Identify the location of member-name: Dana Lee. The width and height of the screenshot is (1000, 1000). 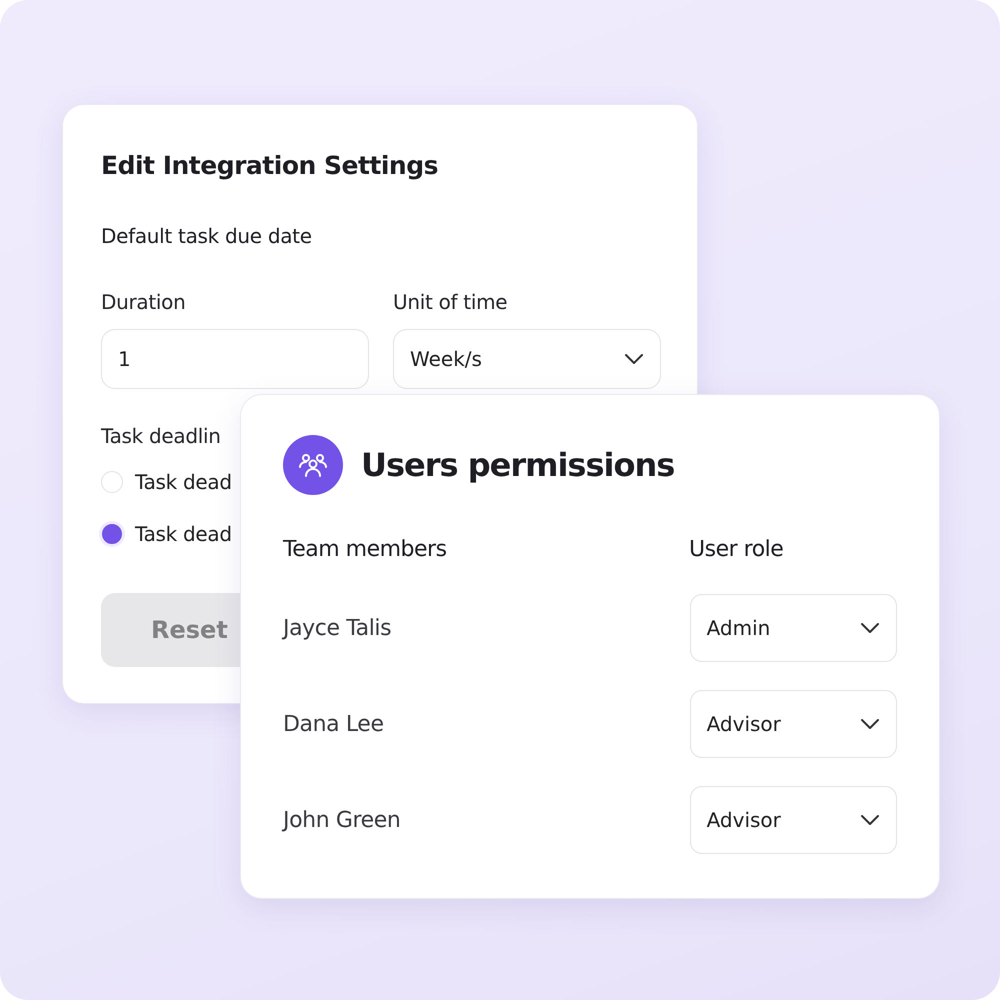
(334, 724).